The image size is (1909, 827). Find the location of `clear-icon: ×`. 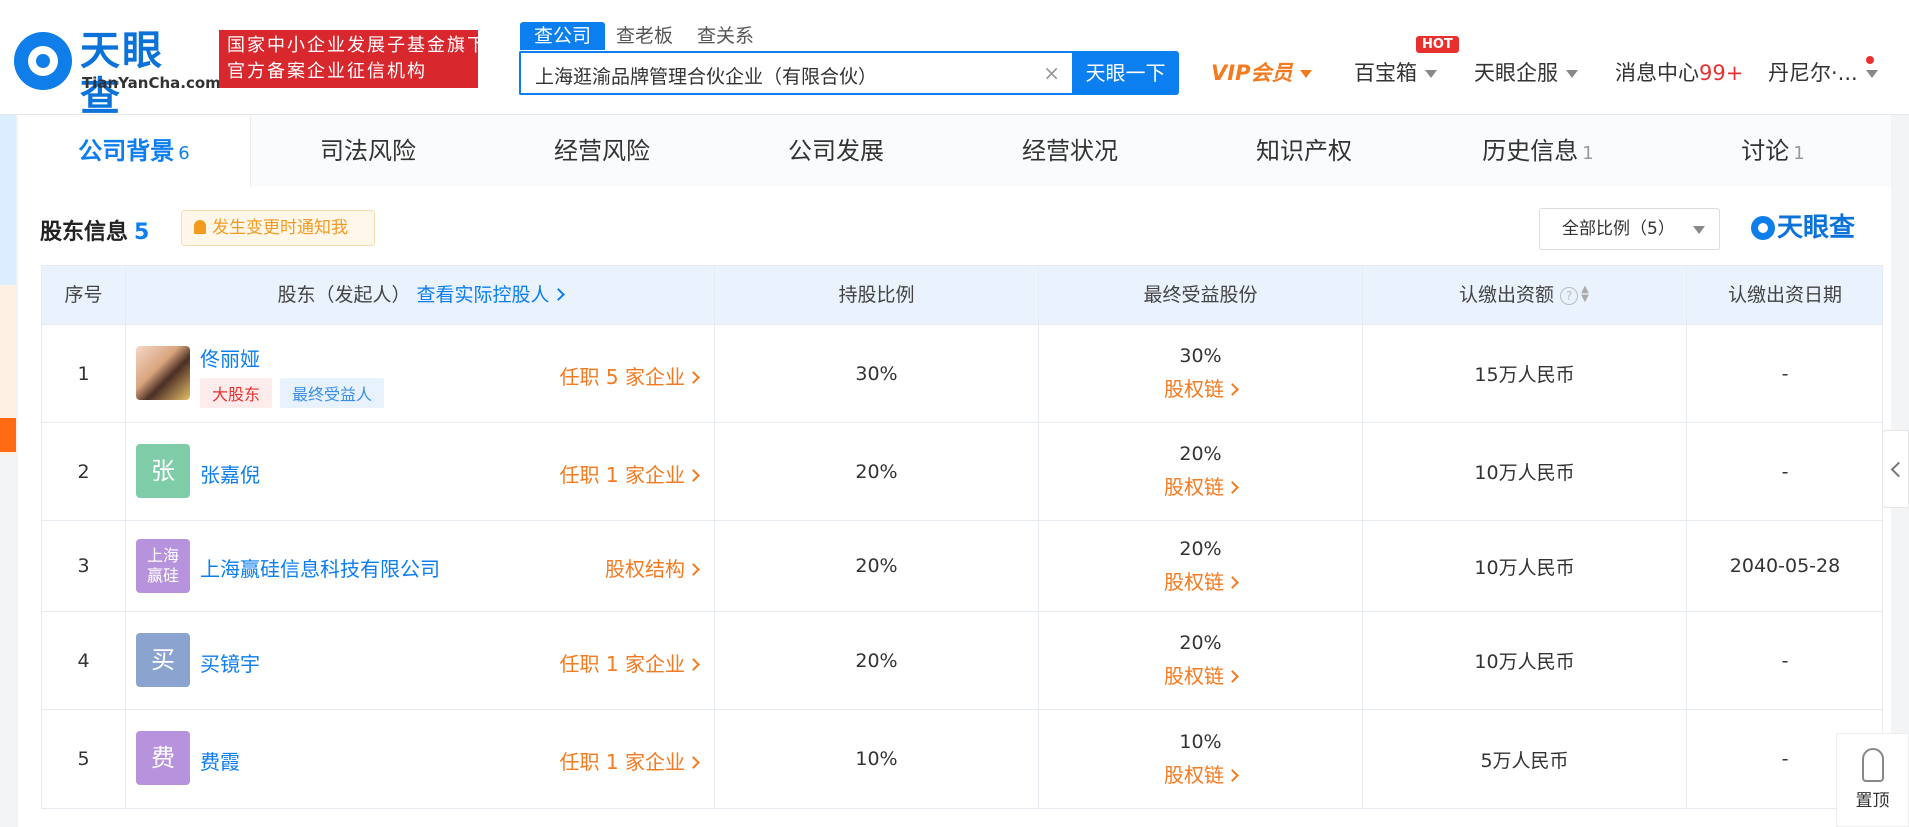

clear-icon: × is located at coordinates (1051, 73).